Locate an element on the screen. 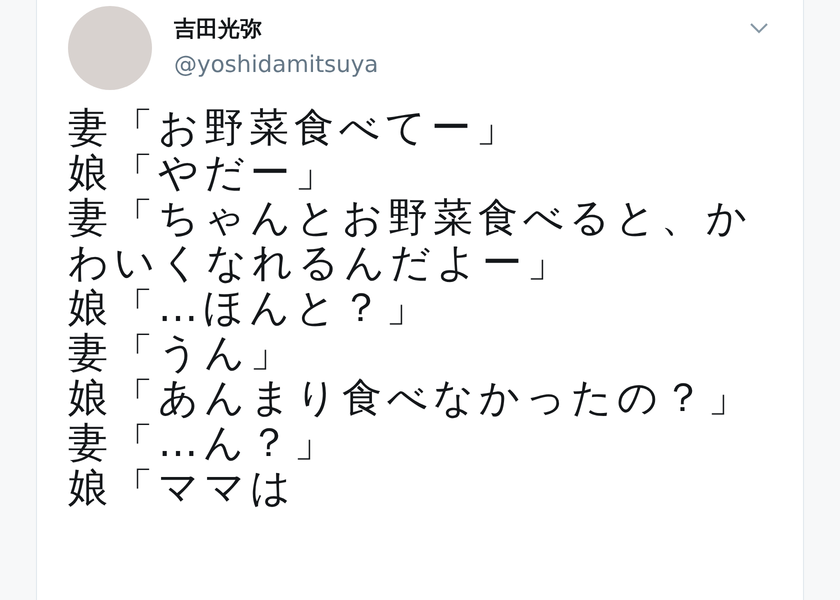 The width and height of the screenshot is (840, 600). tweet-text-line: 娘「…ほんと？」 is located at coordinates (250, 308).